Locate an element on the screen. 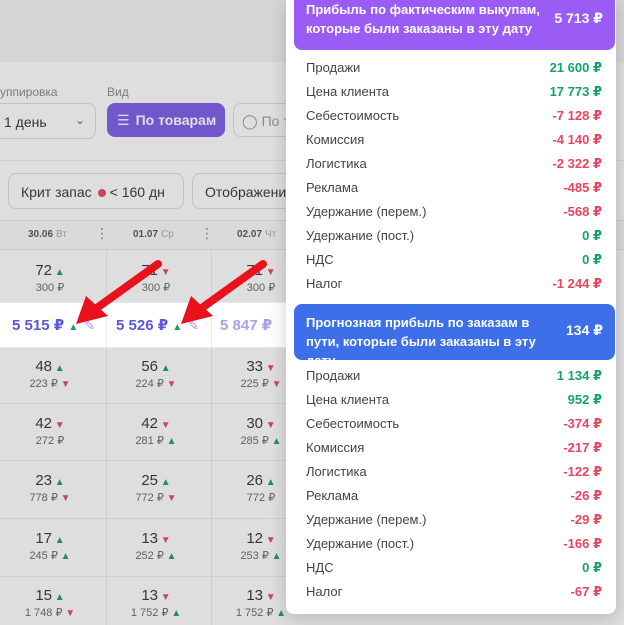 The height and width of the screenshot is (625, 624). section2-row: Продажи 1 134 ₽ is located at coordinates (454, 380).